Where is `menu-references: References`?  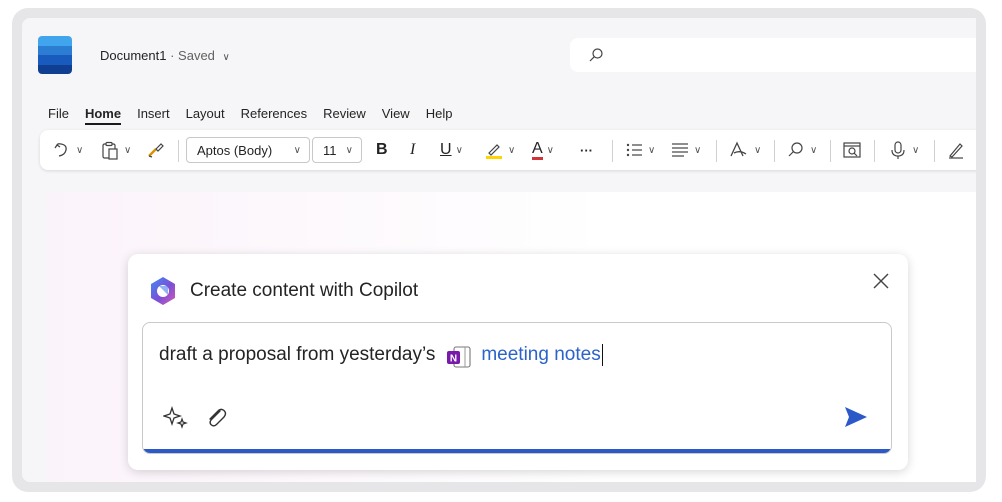
menu-references: References is located at coordinates (274, 113).